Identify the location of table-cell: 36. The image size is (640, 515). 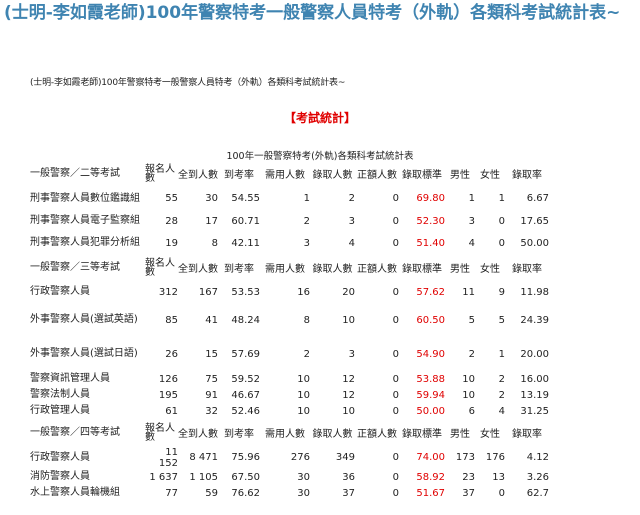
(348, 477).